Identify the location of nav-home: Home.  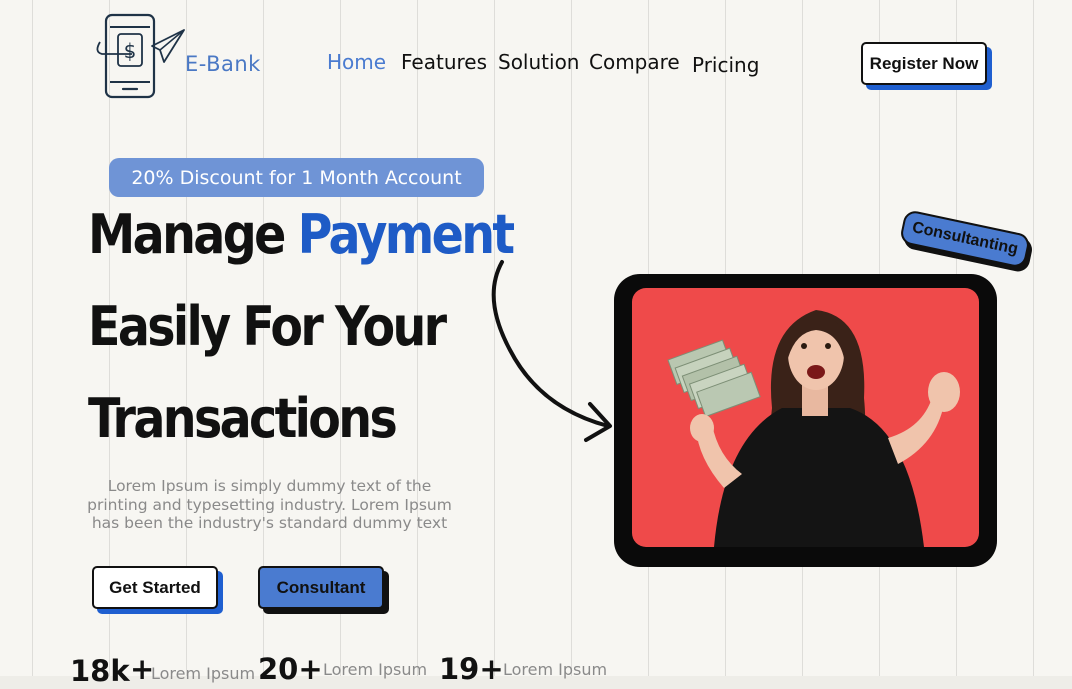
(356, 62).